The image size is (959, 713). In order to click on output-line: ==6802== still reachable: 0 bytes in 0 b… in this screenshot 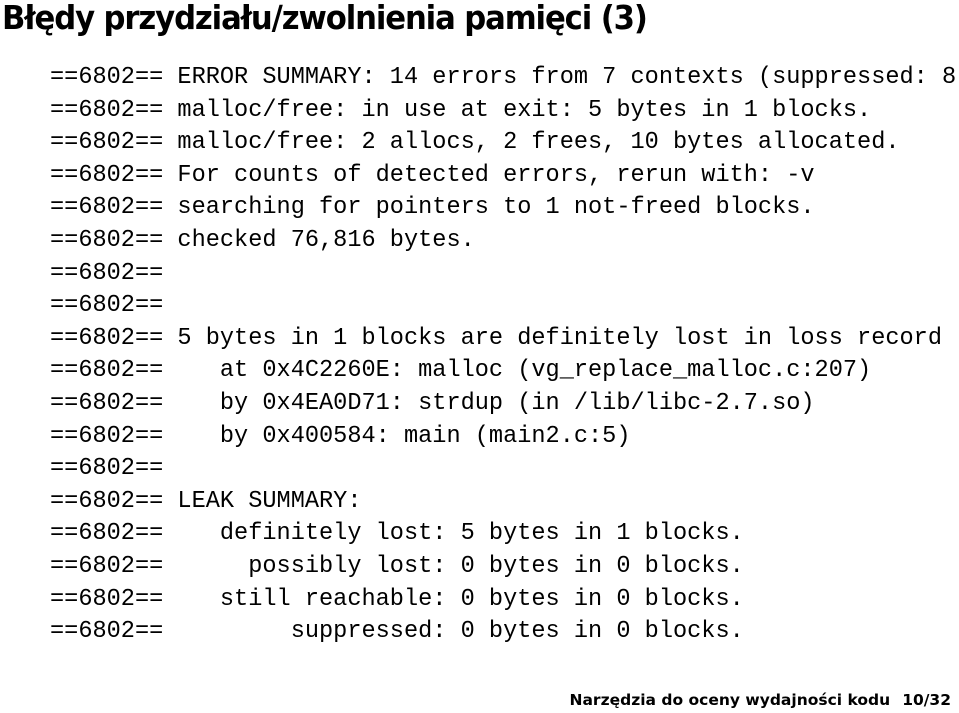, I will do `click(397, 599)`.